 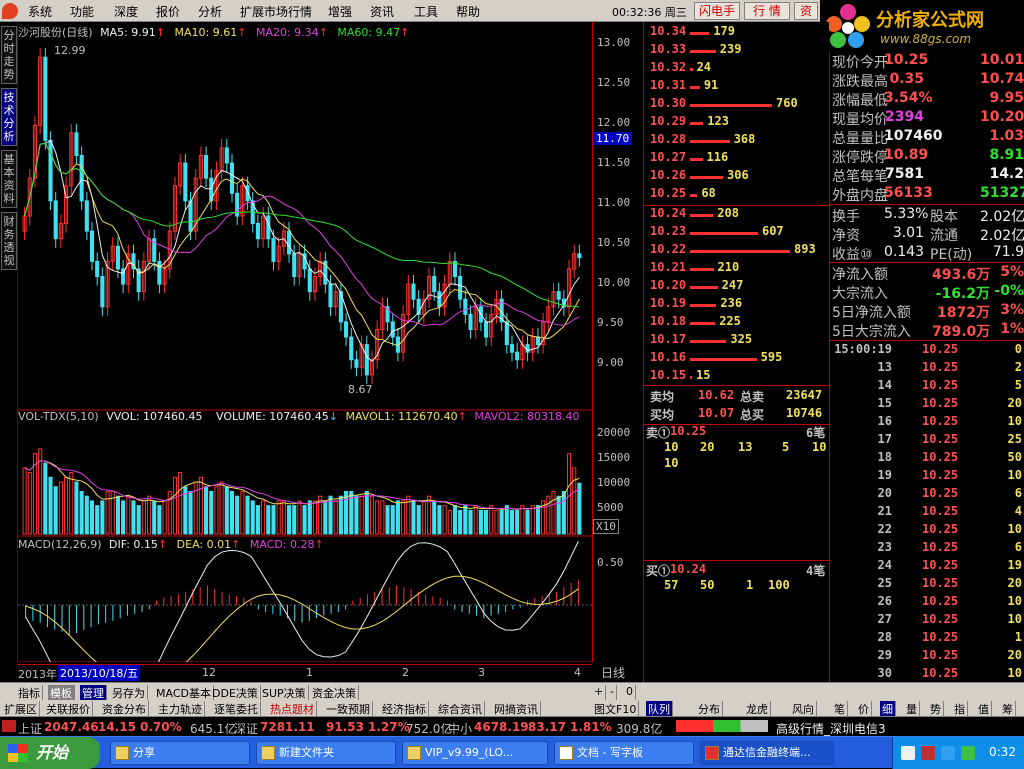 I want to click on tab-fundamentals: 基本资料, so click(x=9, y=179).